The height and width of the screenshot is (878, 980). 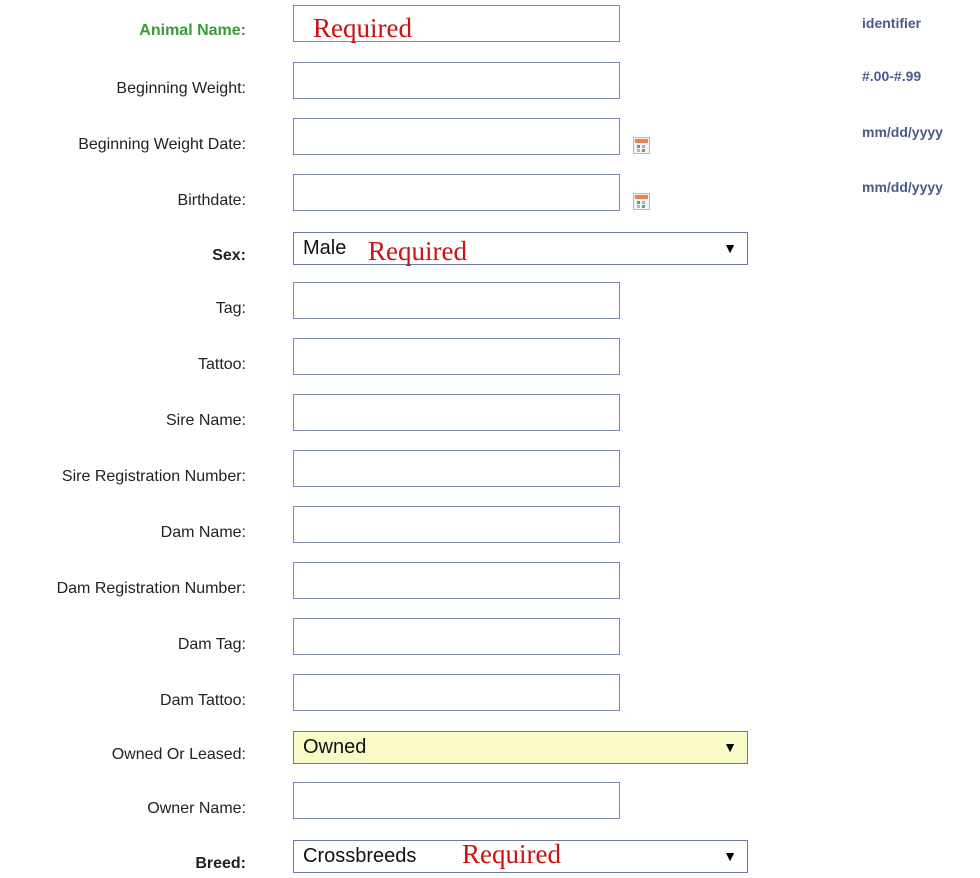 What do you see at coordinates (221, 364) in the screenshot?
I see `tattoo-label: Tattoo:` at bounding box center [221, 364].